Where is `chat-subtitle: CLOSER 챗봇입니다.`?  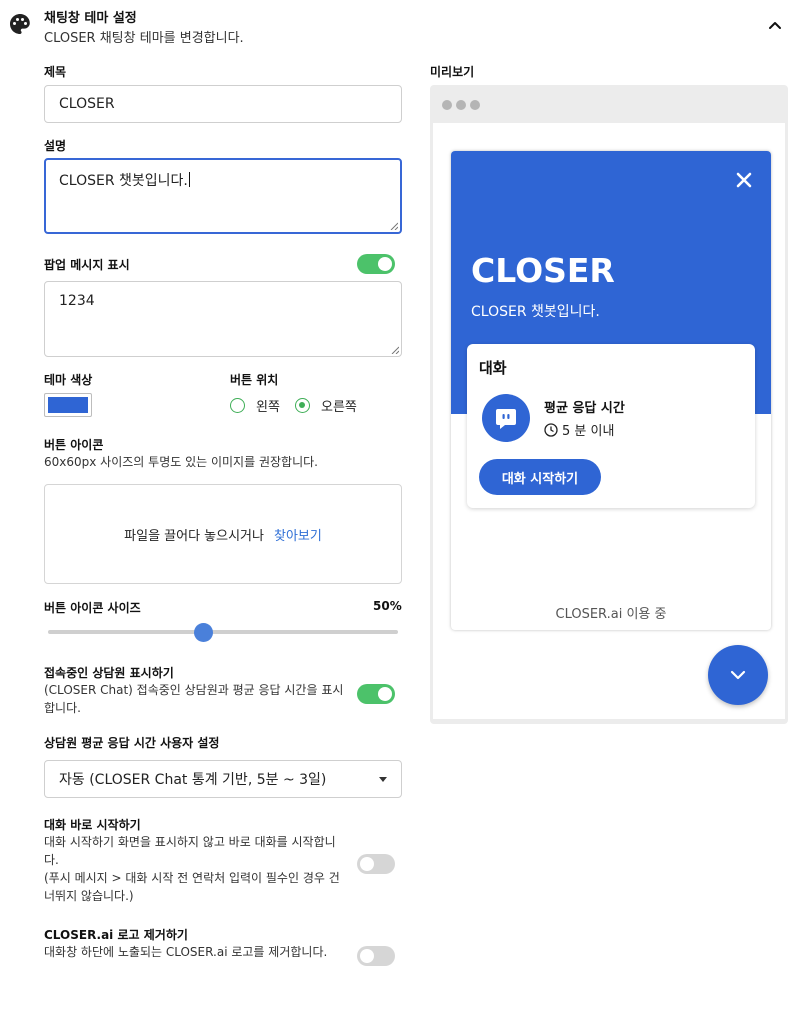
chat-subtitle: CLOSER 챗봇입니다. is located at coordinates (535, 312).